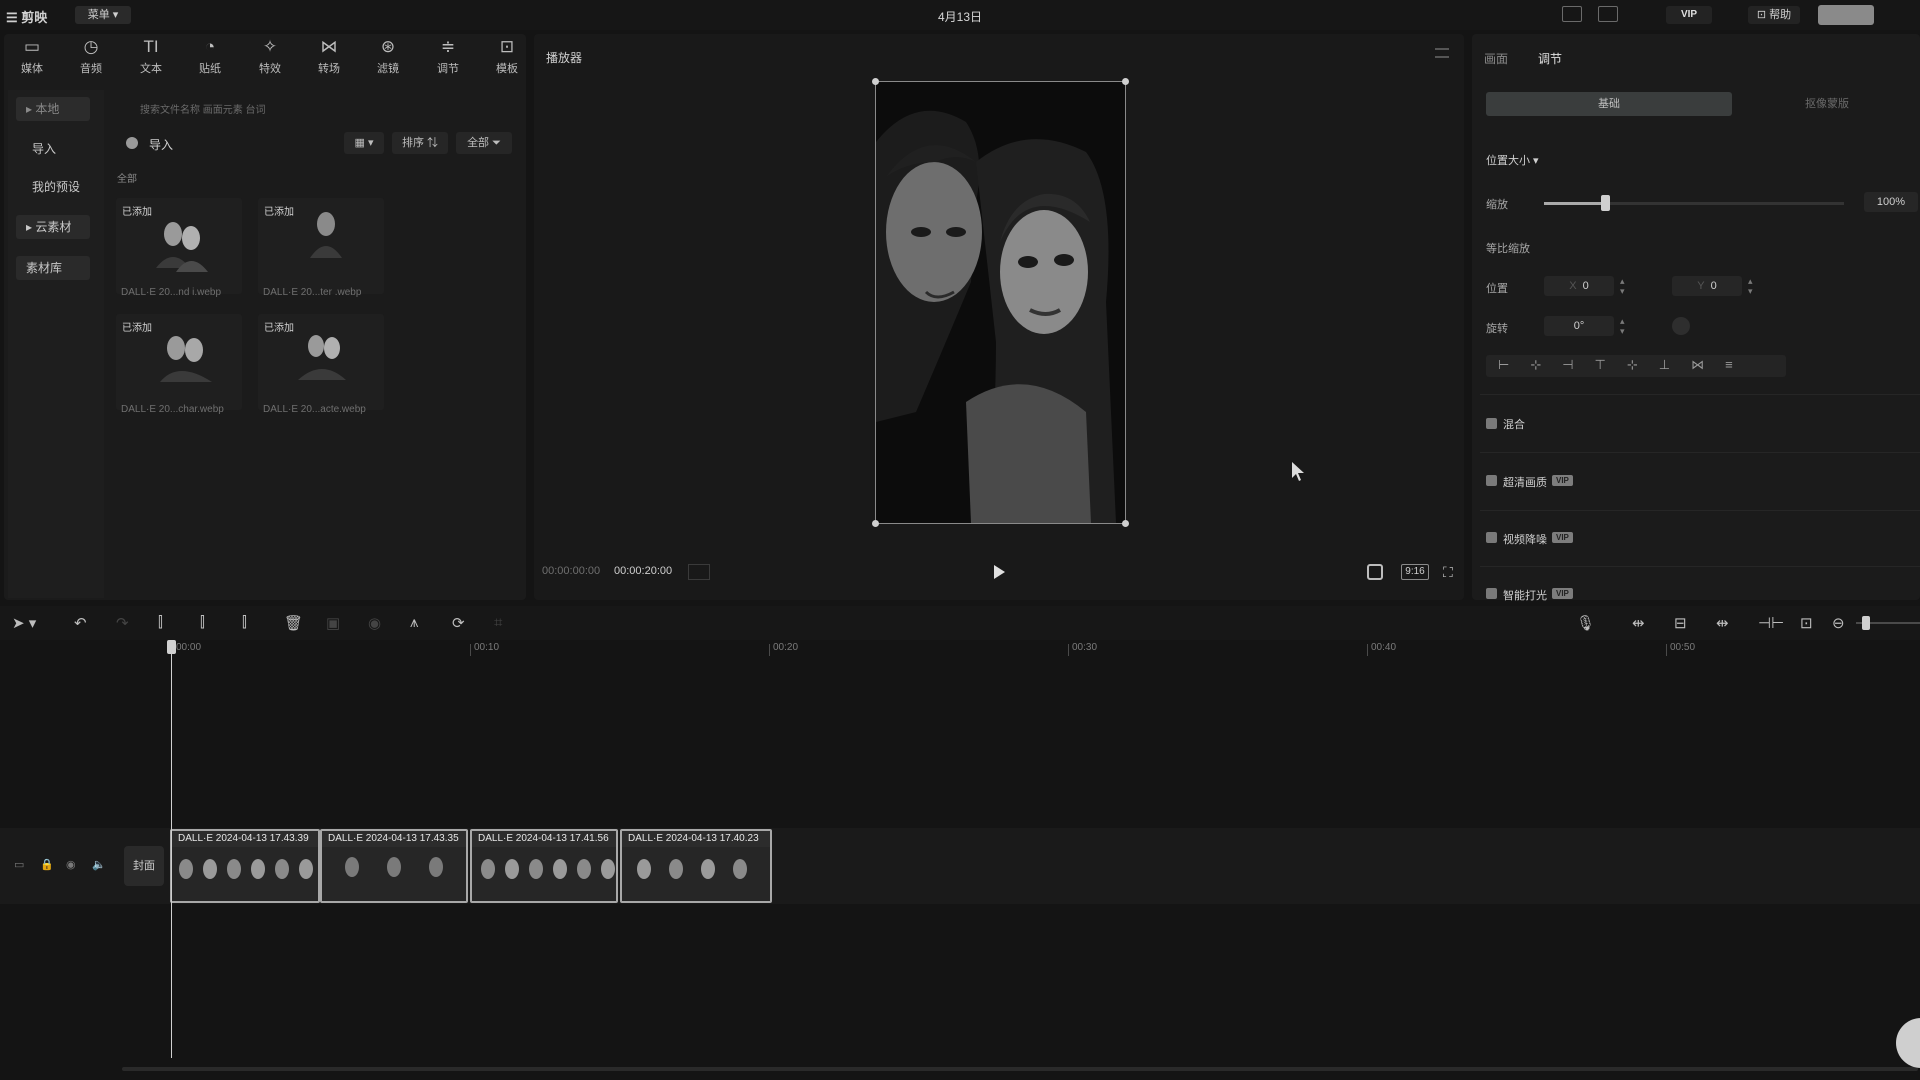 Image resolution: width=1920 pixels, height=1080 pixels. I want to click on undo-icon: ↶, so click(80, 623).